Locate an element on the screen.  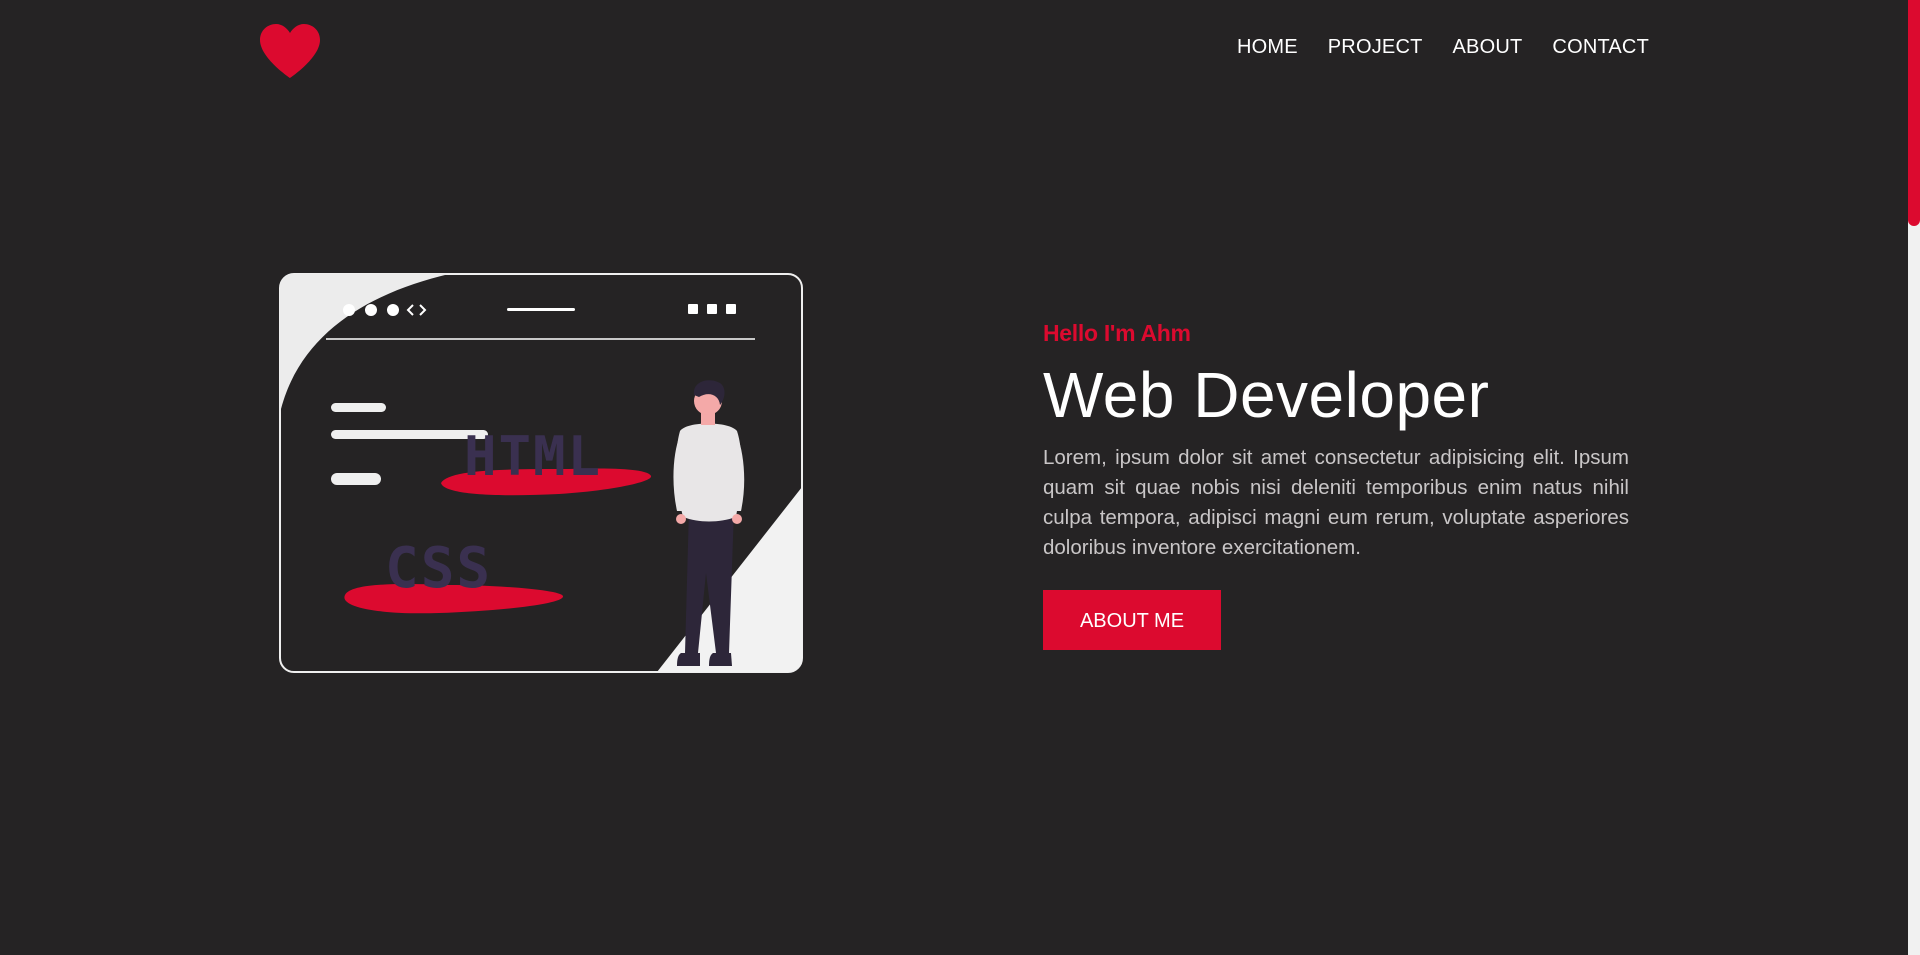
nav-project: PROJECT is located at coordinates (1375, 47).